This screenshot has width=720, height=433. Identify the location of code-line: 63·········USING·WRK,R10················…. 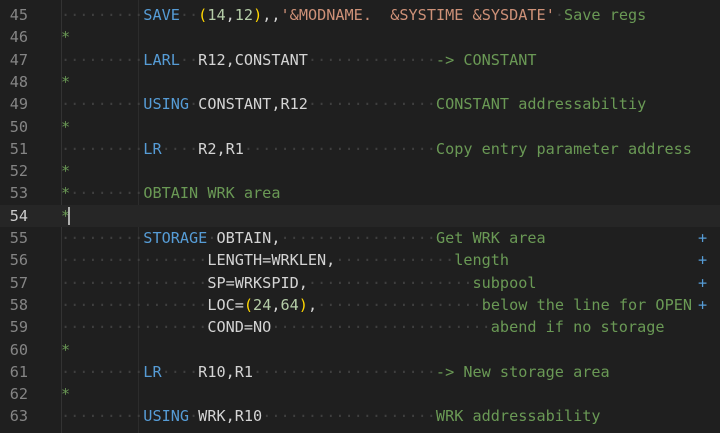
(360, 416).